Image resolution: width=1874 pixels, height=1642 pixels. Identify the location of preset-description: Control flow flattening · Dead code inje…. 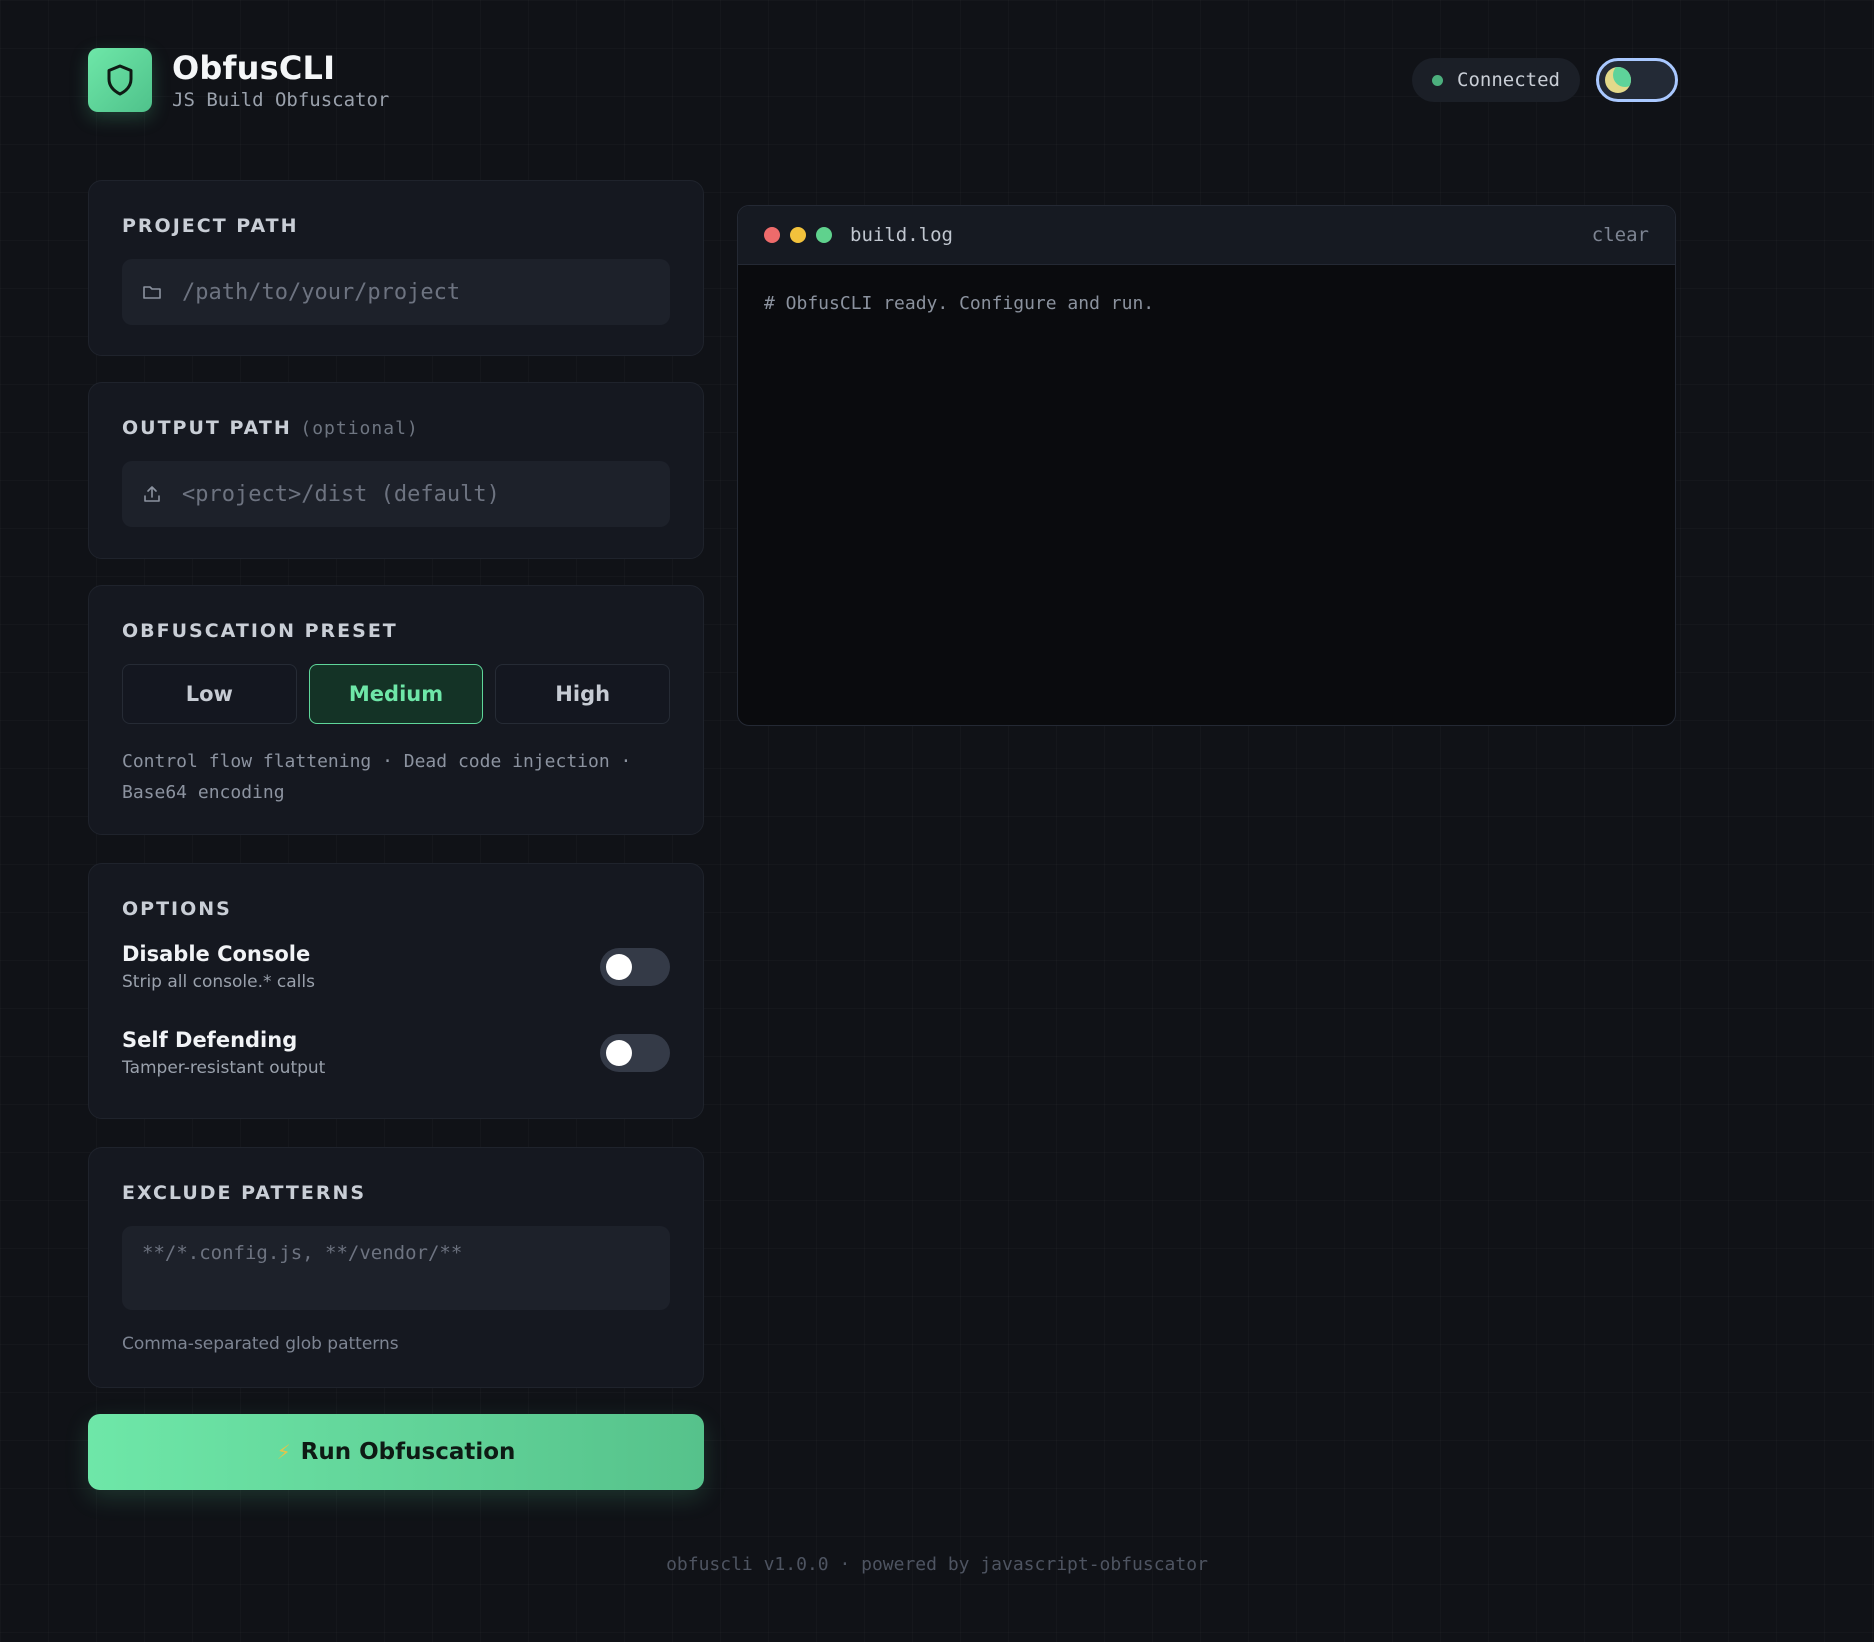
(377, 777).